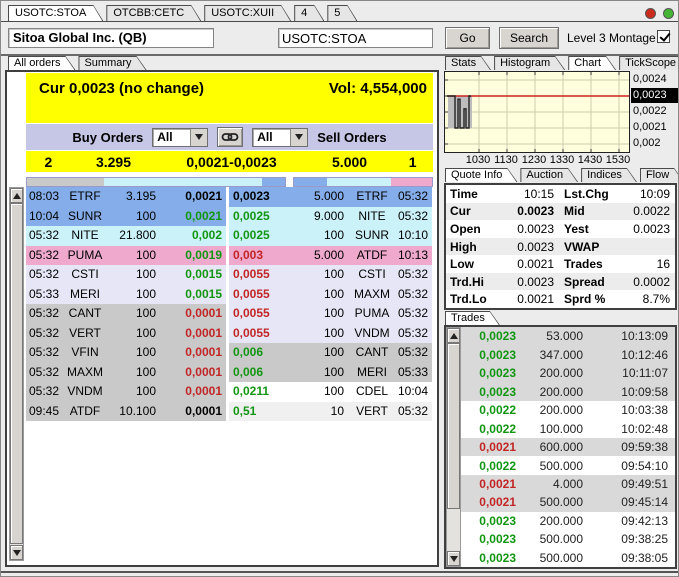  Describe the element at coordinates (330, 392) in the screenshot. I see `sell-order-row: 0,0211 100 CDEL 10:04` at that location.